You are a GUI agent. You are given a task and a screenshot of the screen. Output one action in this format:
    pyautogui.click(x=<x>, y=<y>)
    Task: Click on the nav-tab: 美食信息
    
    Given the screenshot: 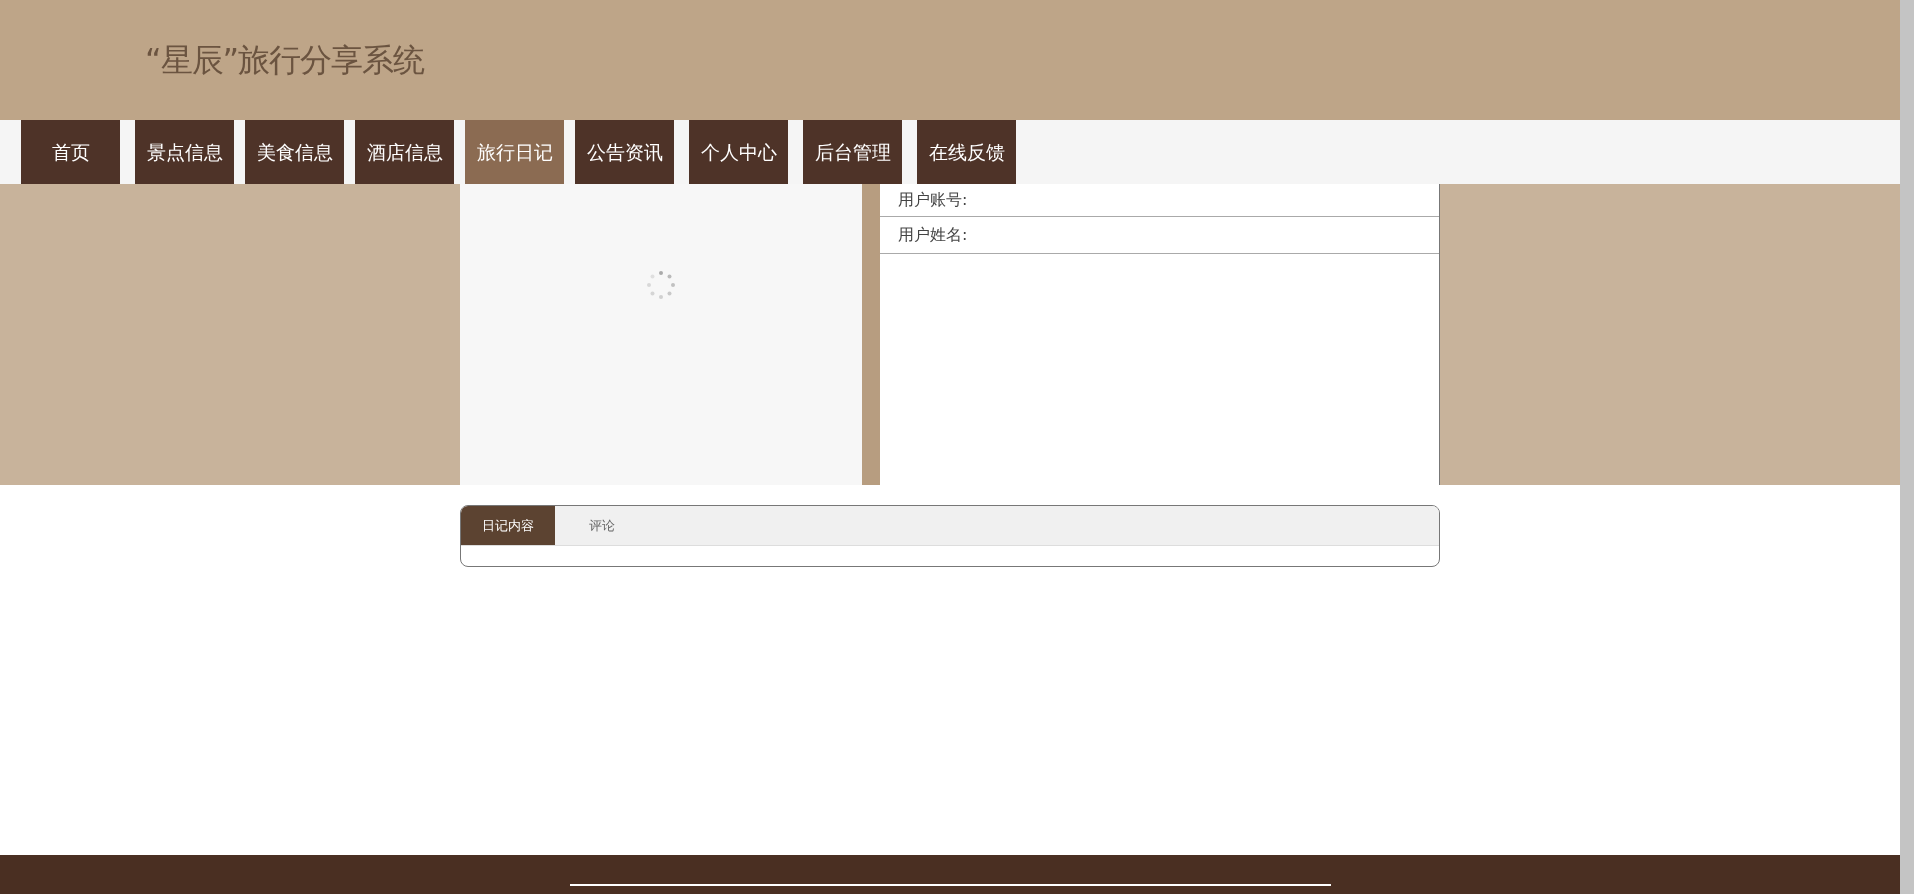 What is the action you would take?
    pyautogui.click(x=294, y=152)
    